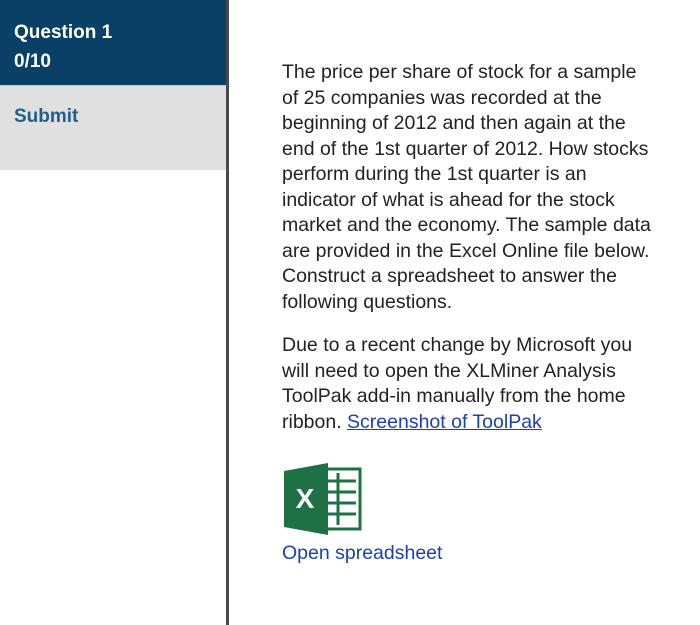 The image size is (700, 625). I want to click on submit-button: Submit, so click(46, 116).